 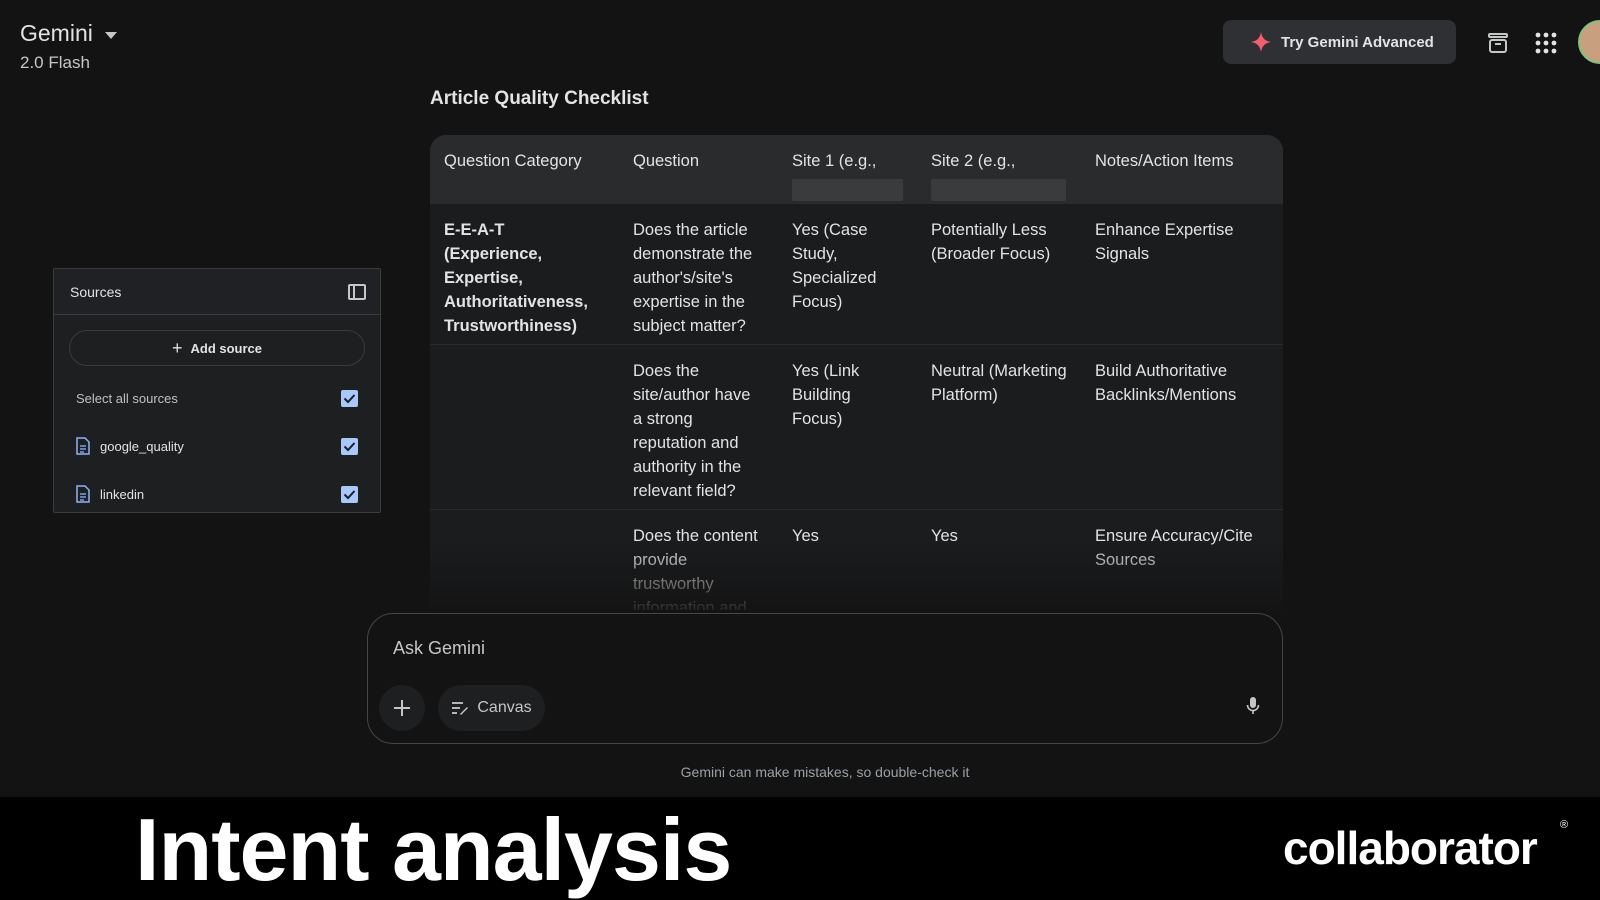 What do you see at coordinates (226, 348) in the screenshot?
I see `add-source-label: Add source` at bounding box center [226, 348].